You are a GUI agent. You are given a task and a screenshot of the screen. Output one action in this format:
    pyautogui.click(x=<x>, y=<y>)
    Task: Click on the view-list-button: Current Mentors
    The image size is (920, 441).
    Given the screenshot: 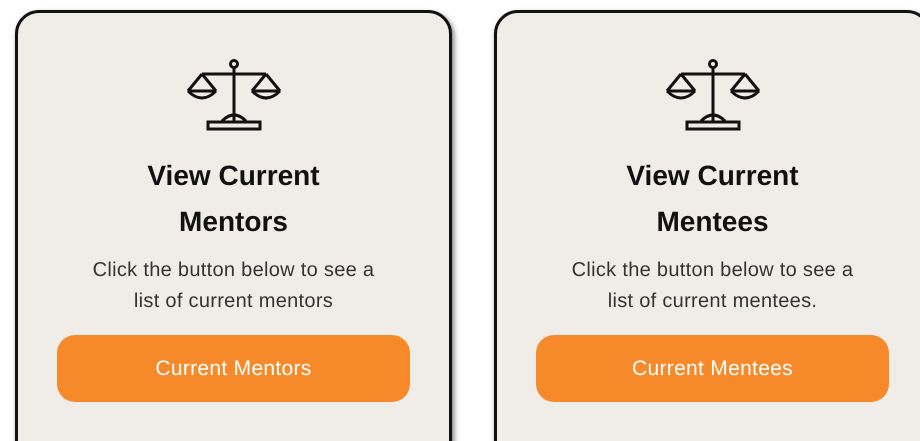 What is the action you would take?
    pyautogui.click(x=233, y=368)
    